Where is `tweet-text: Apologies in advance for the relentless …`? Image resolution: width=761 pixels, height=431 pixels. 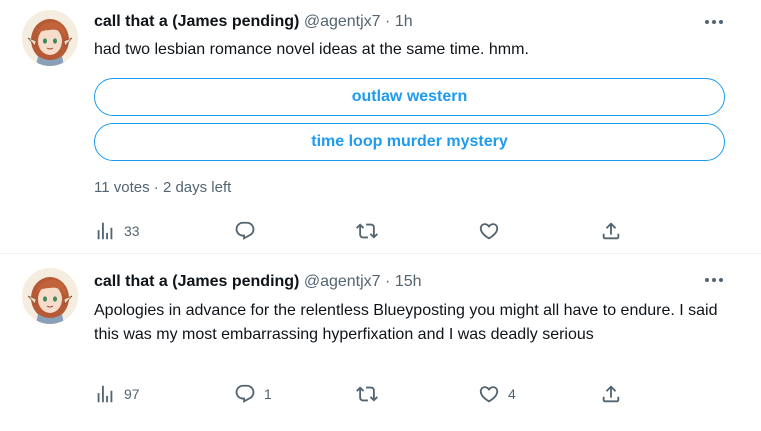
tweet-text: Apologies in advance for the relentless … is located at coordinates (406, 322).